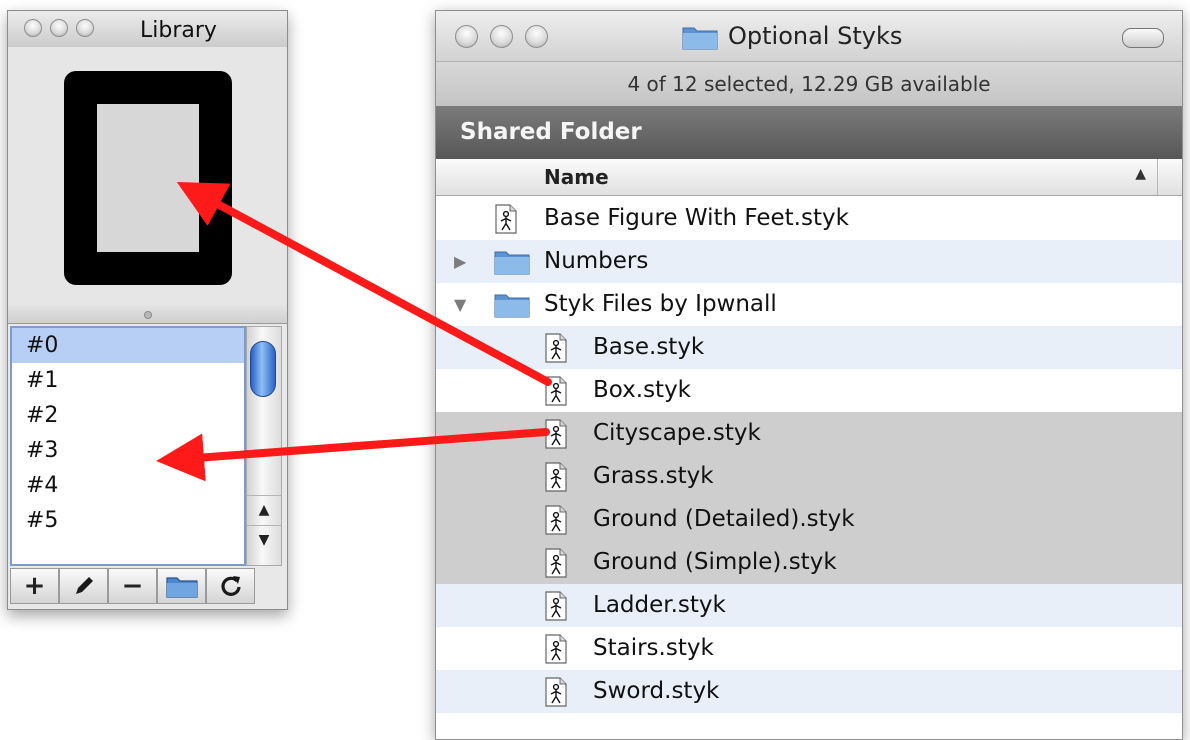 The image size is (1190, 740). Describe the element at coordinates (642, 390) in the screenshot. I see `row-label: Box.styk` at that location.